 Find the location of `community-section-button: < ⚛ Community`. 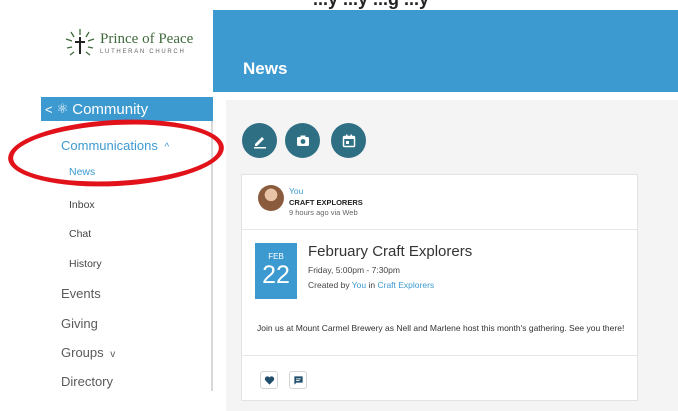

community-section-button: < ⚛ Community is located at coordinates (127, 109).